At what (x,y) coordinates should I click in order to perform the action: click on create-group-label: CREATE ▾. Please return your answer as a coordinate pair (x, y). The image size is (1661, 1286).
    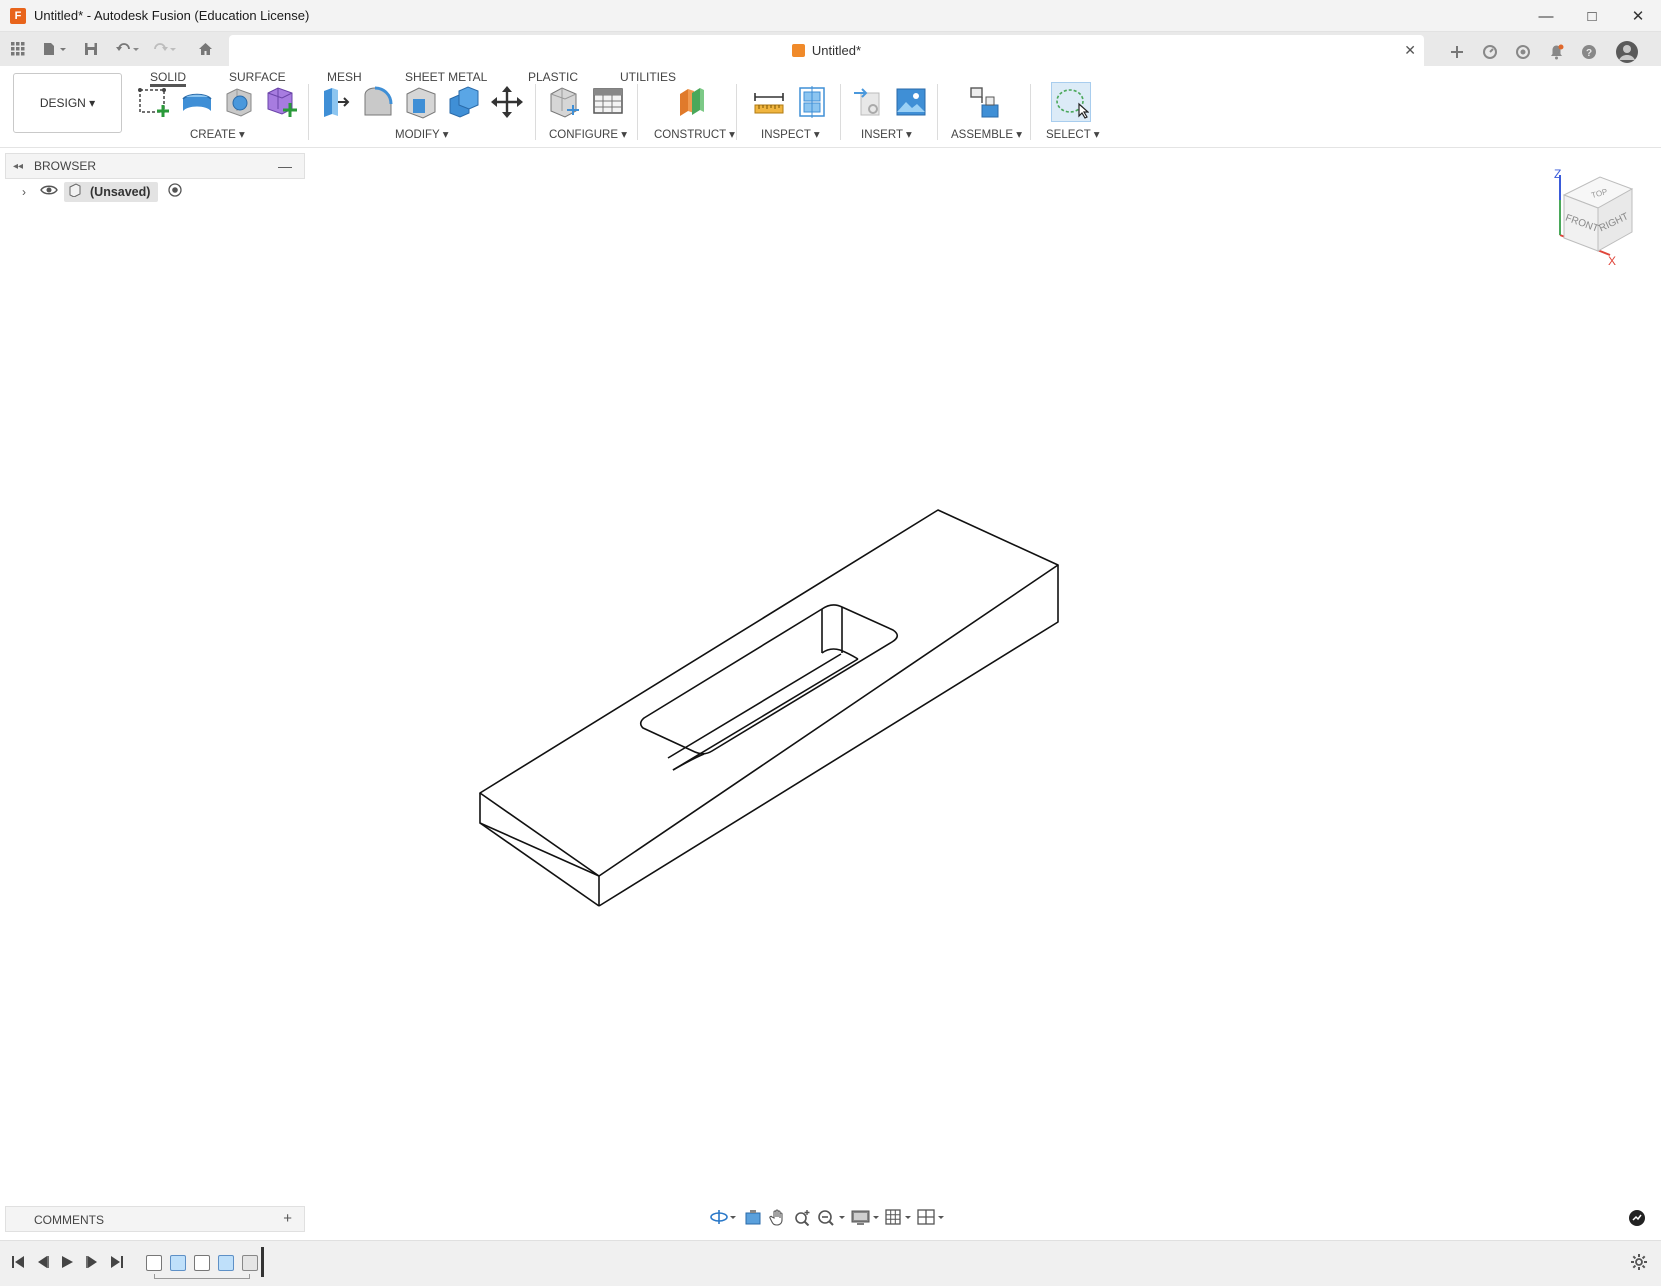
    Looking at the image, I should click on (217, 134).